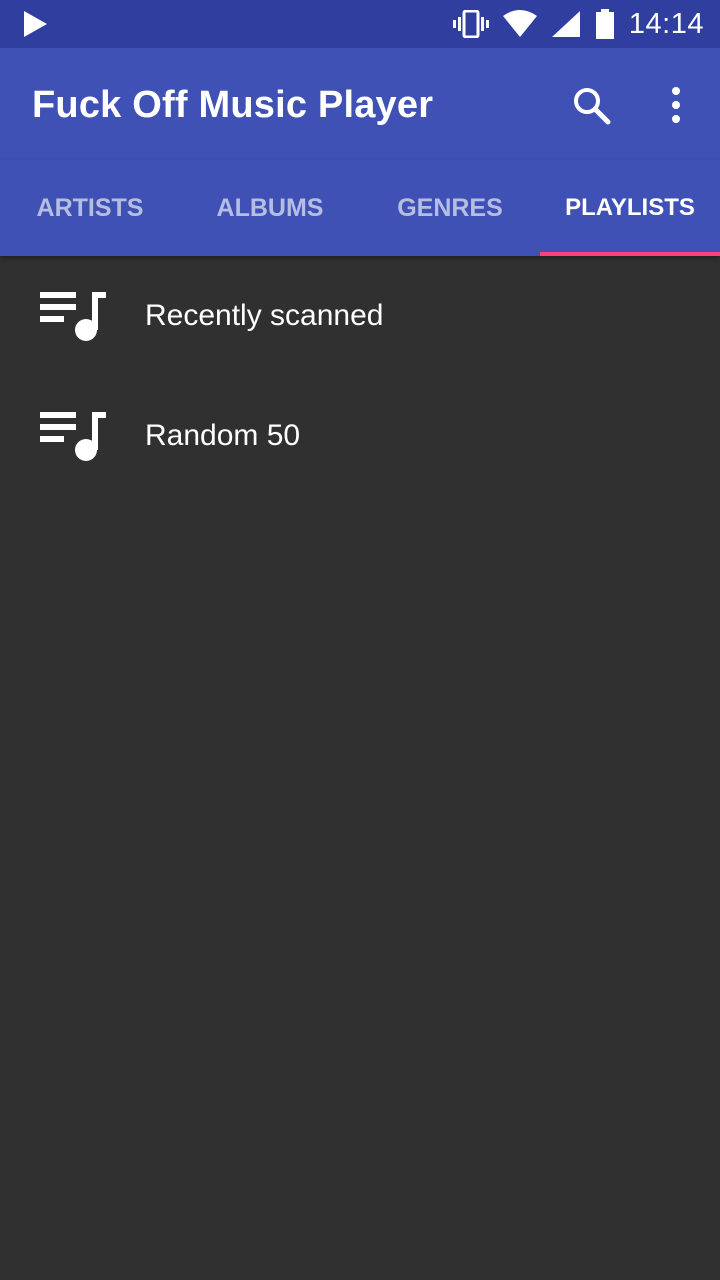 This screenshot has height=1280, width=720. I want to click on tab-genres: GENRES, so click(450, 208).